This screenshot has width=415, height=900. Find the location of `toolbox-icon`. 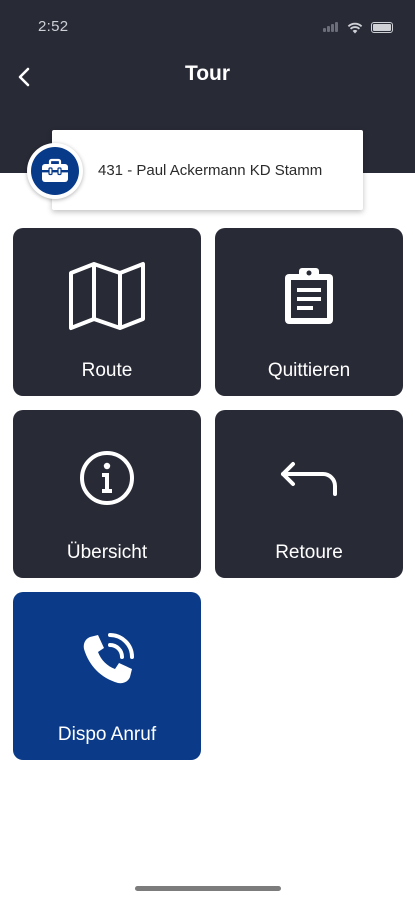

toolbox-icon is located at coordinates (55, 170).